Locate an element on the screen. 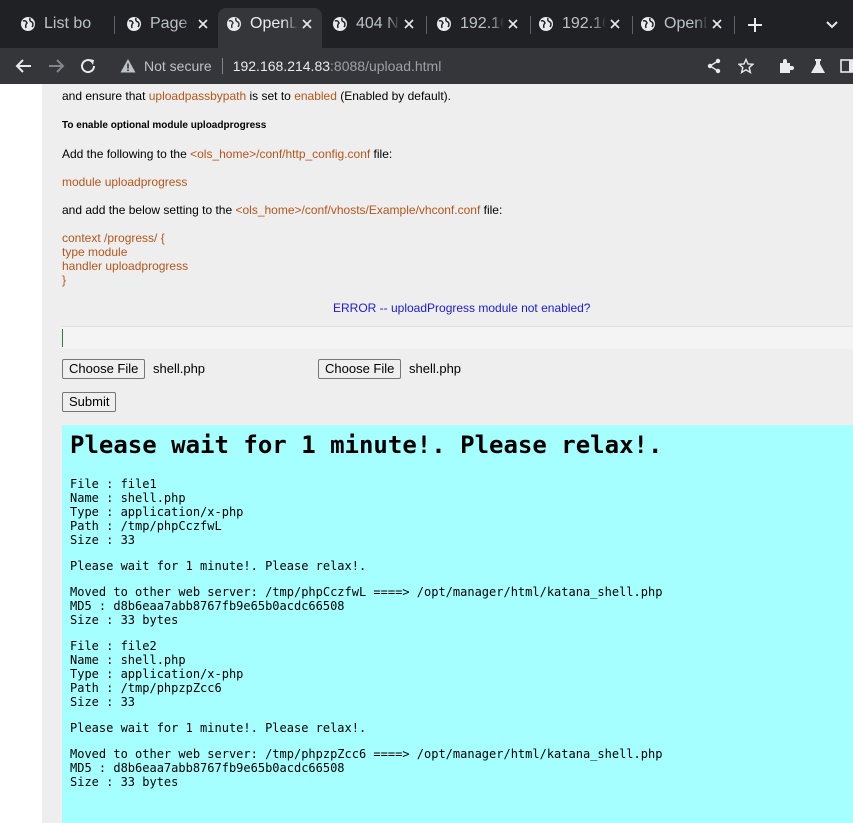  reload-button is located at coordinates (88, 66).